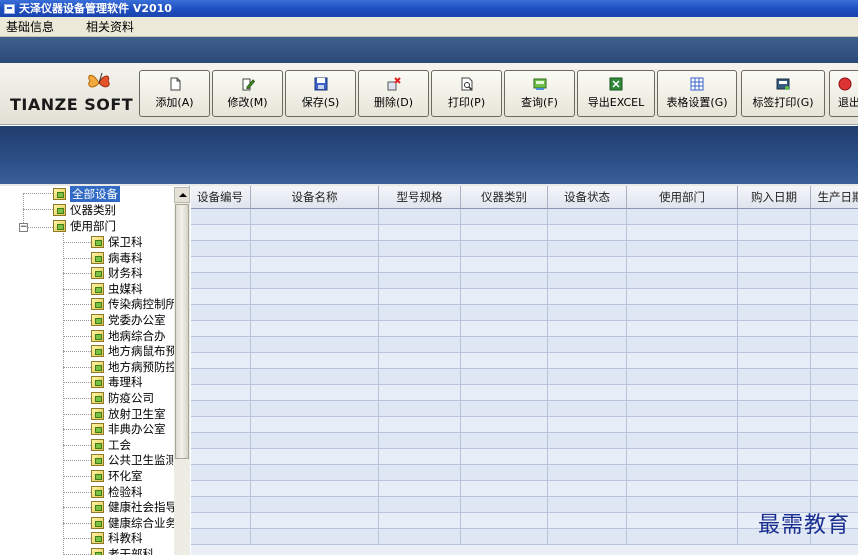  I want to click on tree-item-department-child: 健康综合业务, so click(134, 523).